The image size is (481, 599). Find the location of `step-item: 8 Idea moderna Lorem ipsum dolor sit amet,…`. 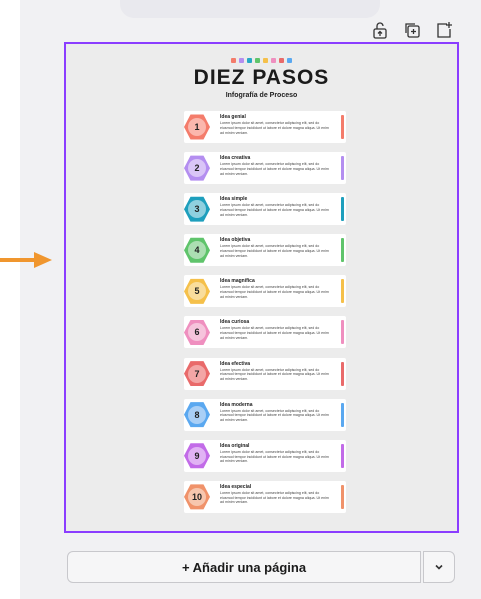

step-item: 8 Idea moderna Lorem ipsum dolor sit amet,… is located at coordinates (265, 414).